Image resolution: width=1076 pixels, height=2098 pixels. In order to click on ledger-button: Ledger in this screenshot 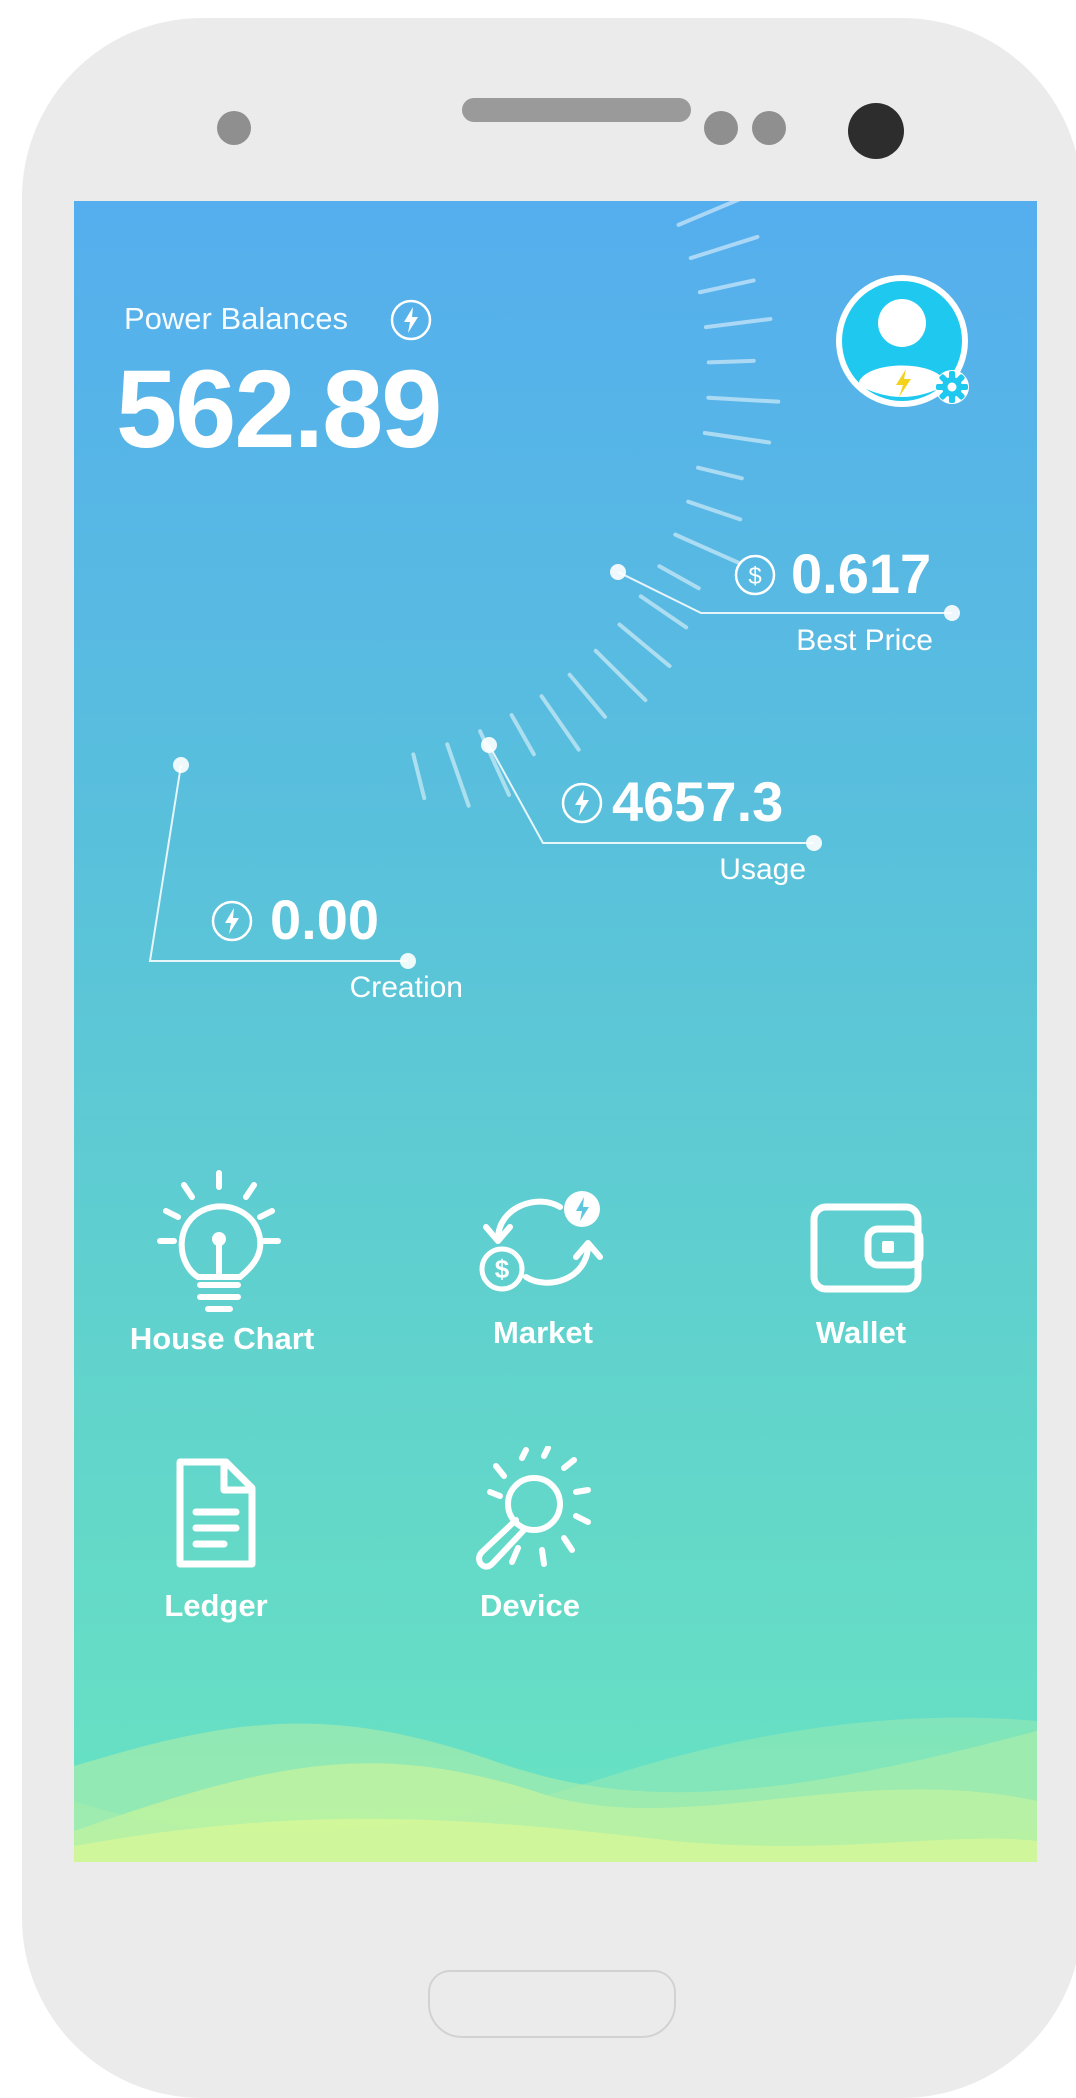, I will do `click(216, 1544)`.